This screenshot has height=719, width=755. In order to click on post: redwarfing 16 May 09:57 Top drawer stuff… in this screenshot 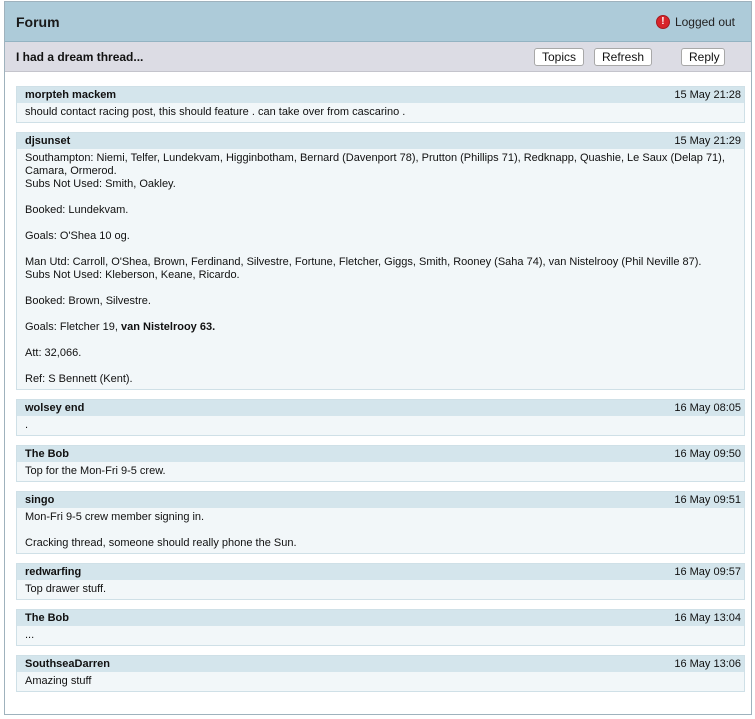, I will do `click(380, 581)`.